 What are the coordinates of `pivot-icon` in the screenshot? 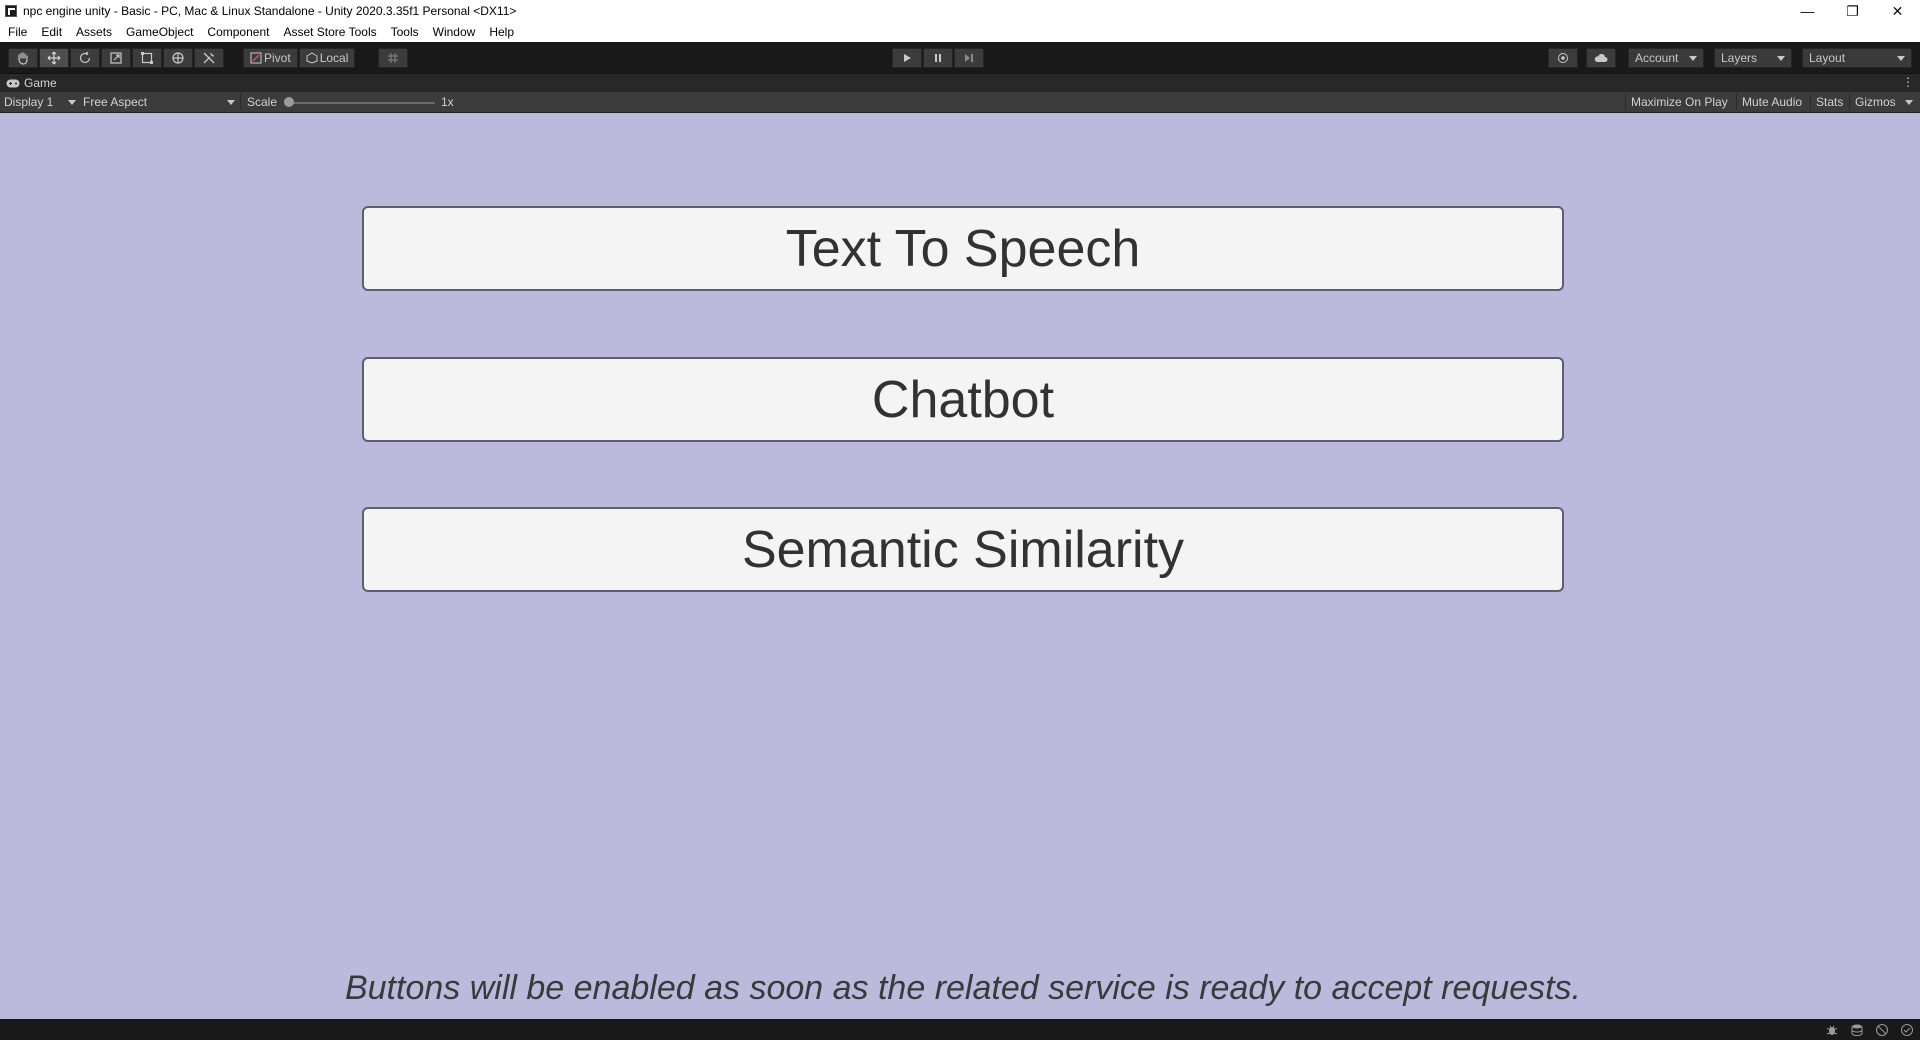 It's located at (256, 58).